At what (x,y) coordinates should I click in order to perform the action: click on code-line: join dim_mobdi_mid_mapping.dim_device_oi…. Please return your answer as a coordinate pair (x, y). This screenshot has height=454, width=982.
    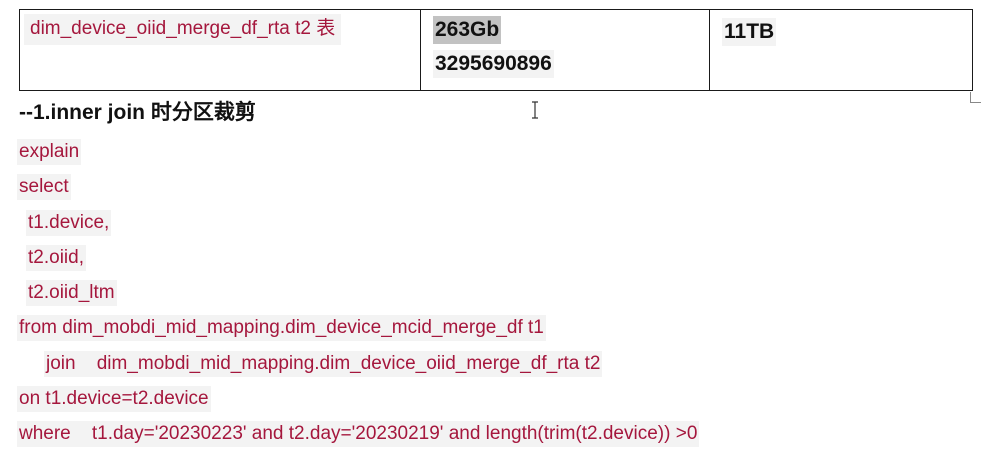
    Looking at the image, I should click on (491, 365).